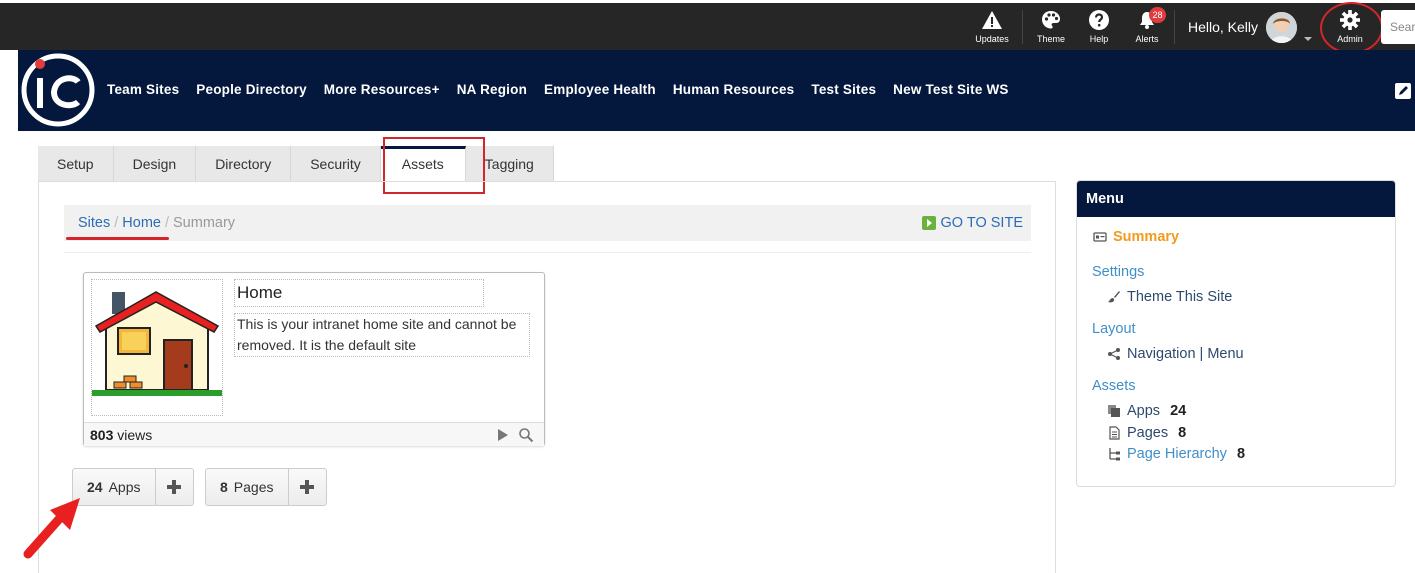 Image resolution: width=1415 pixels, height=573 pixels. Describe the element at coordinates (1099, 39) in the screenshot. I see `help-label: Help` at that location.